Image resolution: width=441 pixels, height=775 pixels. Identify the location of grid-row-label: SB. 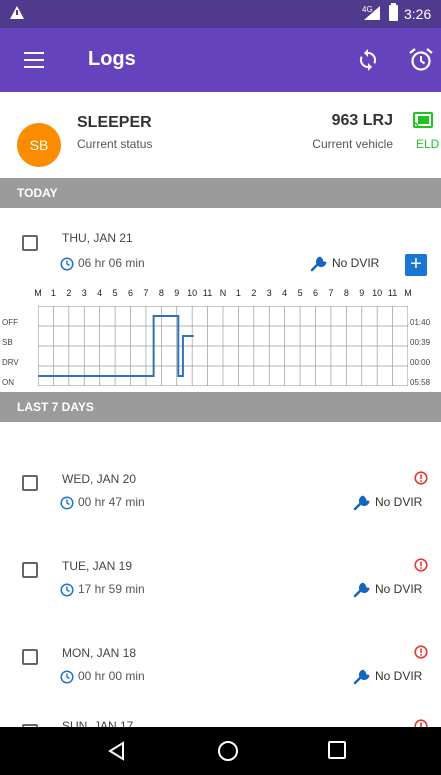
(7, 342).